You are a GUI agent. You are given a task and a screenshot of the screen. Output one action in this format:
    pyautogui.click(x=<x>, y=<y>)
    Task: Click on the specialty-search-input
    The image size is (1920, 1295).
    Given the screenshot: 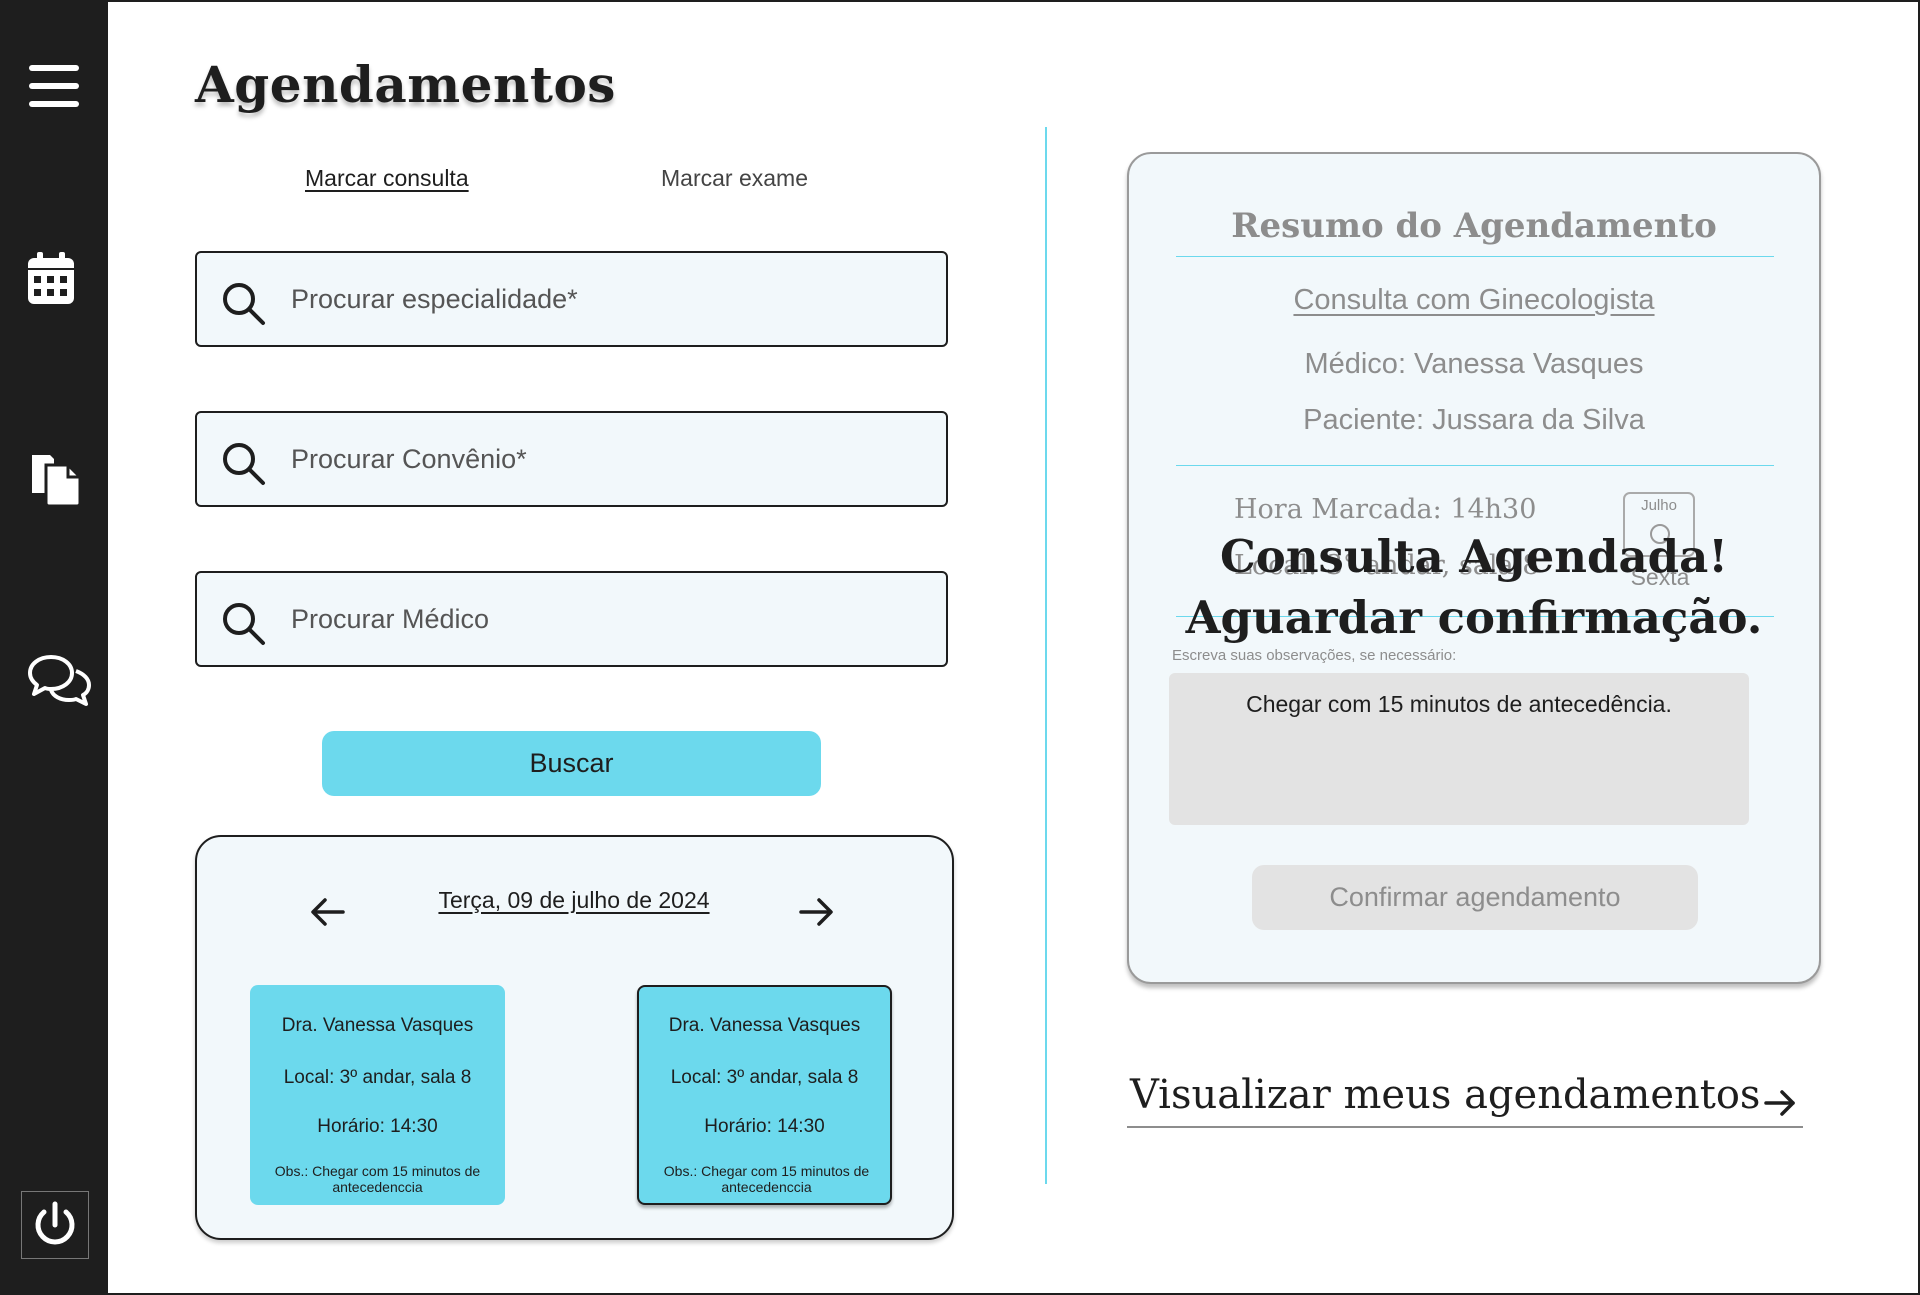 What is the action you would take?
    pyautogui.click(x=611, y=299)
    